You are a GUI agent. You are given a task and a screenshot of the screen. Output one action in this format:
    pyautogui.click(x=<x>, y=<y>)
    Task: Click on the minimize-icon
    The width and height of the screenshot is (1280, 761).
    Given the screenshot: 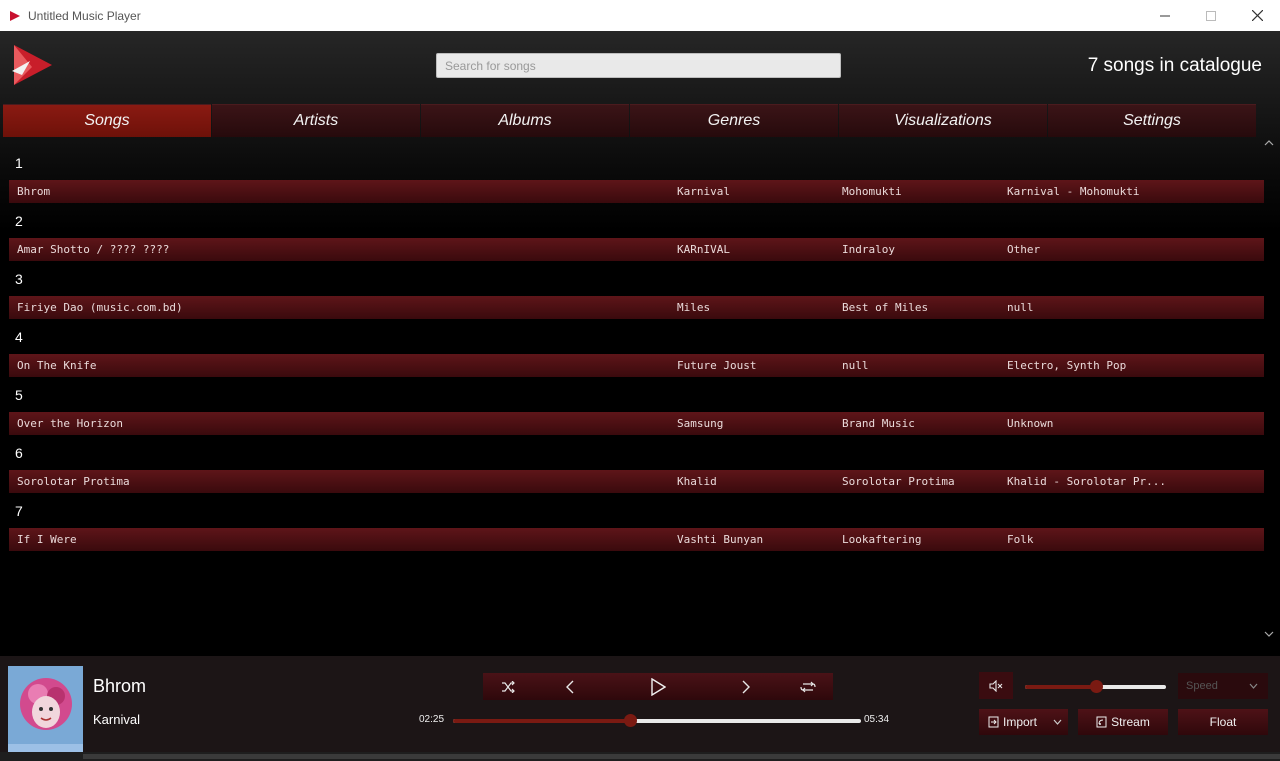 What is the action you would take?
    pyautogui.click(x=1165, y=15)
    